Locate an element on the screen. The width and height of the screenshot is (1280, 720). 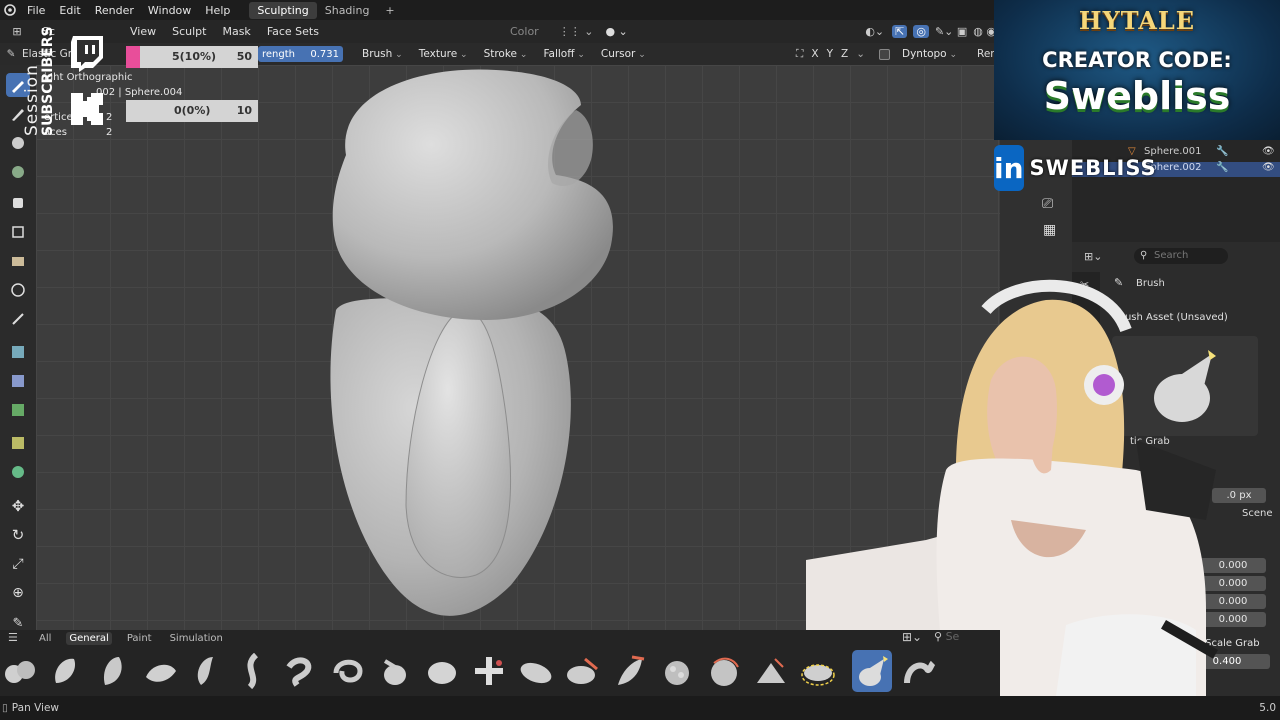
creator-code-banner: HYTALE CREATOR CODE: Swebliss is located at coordinates (1137, 70).